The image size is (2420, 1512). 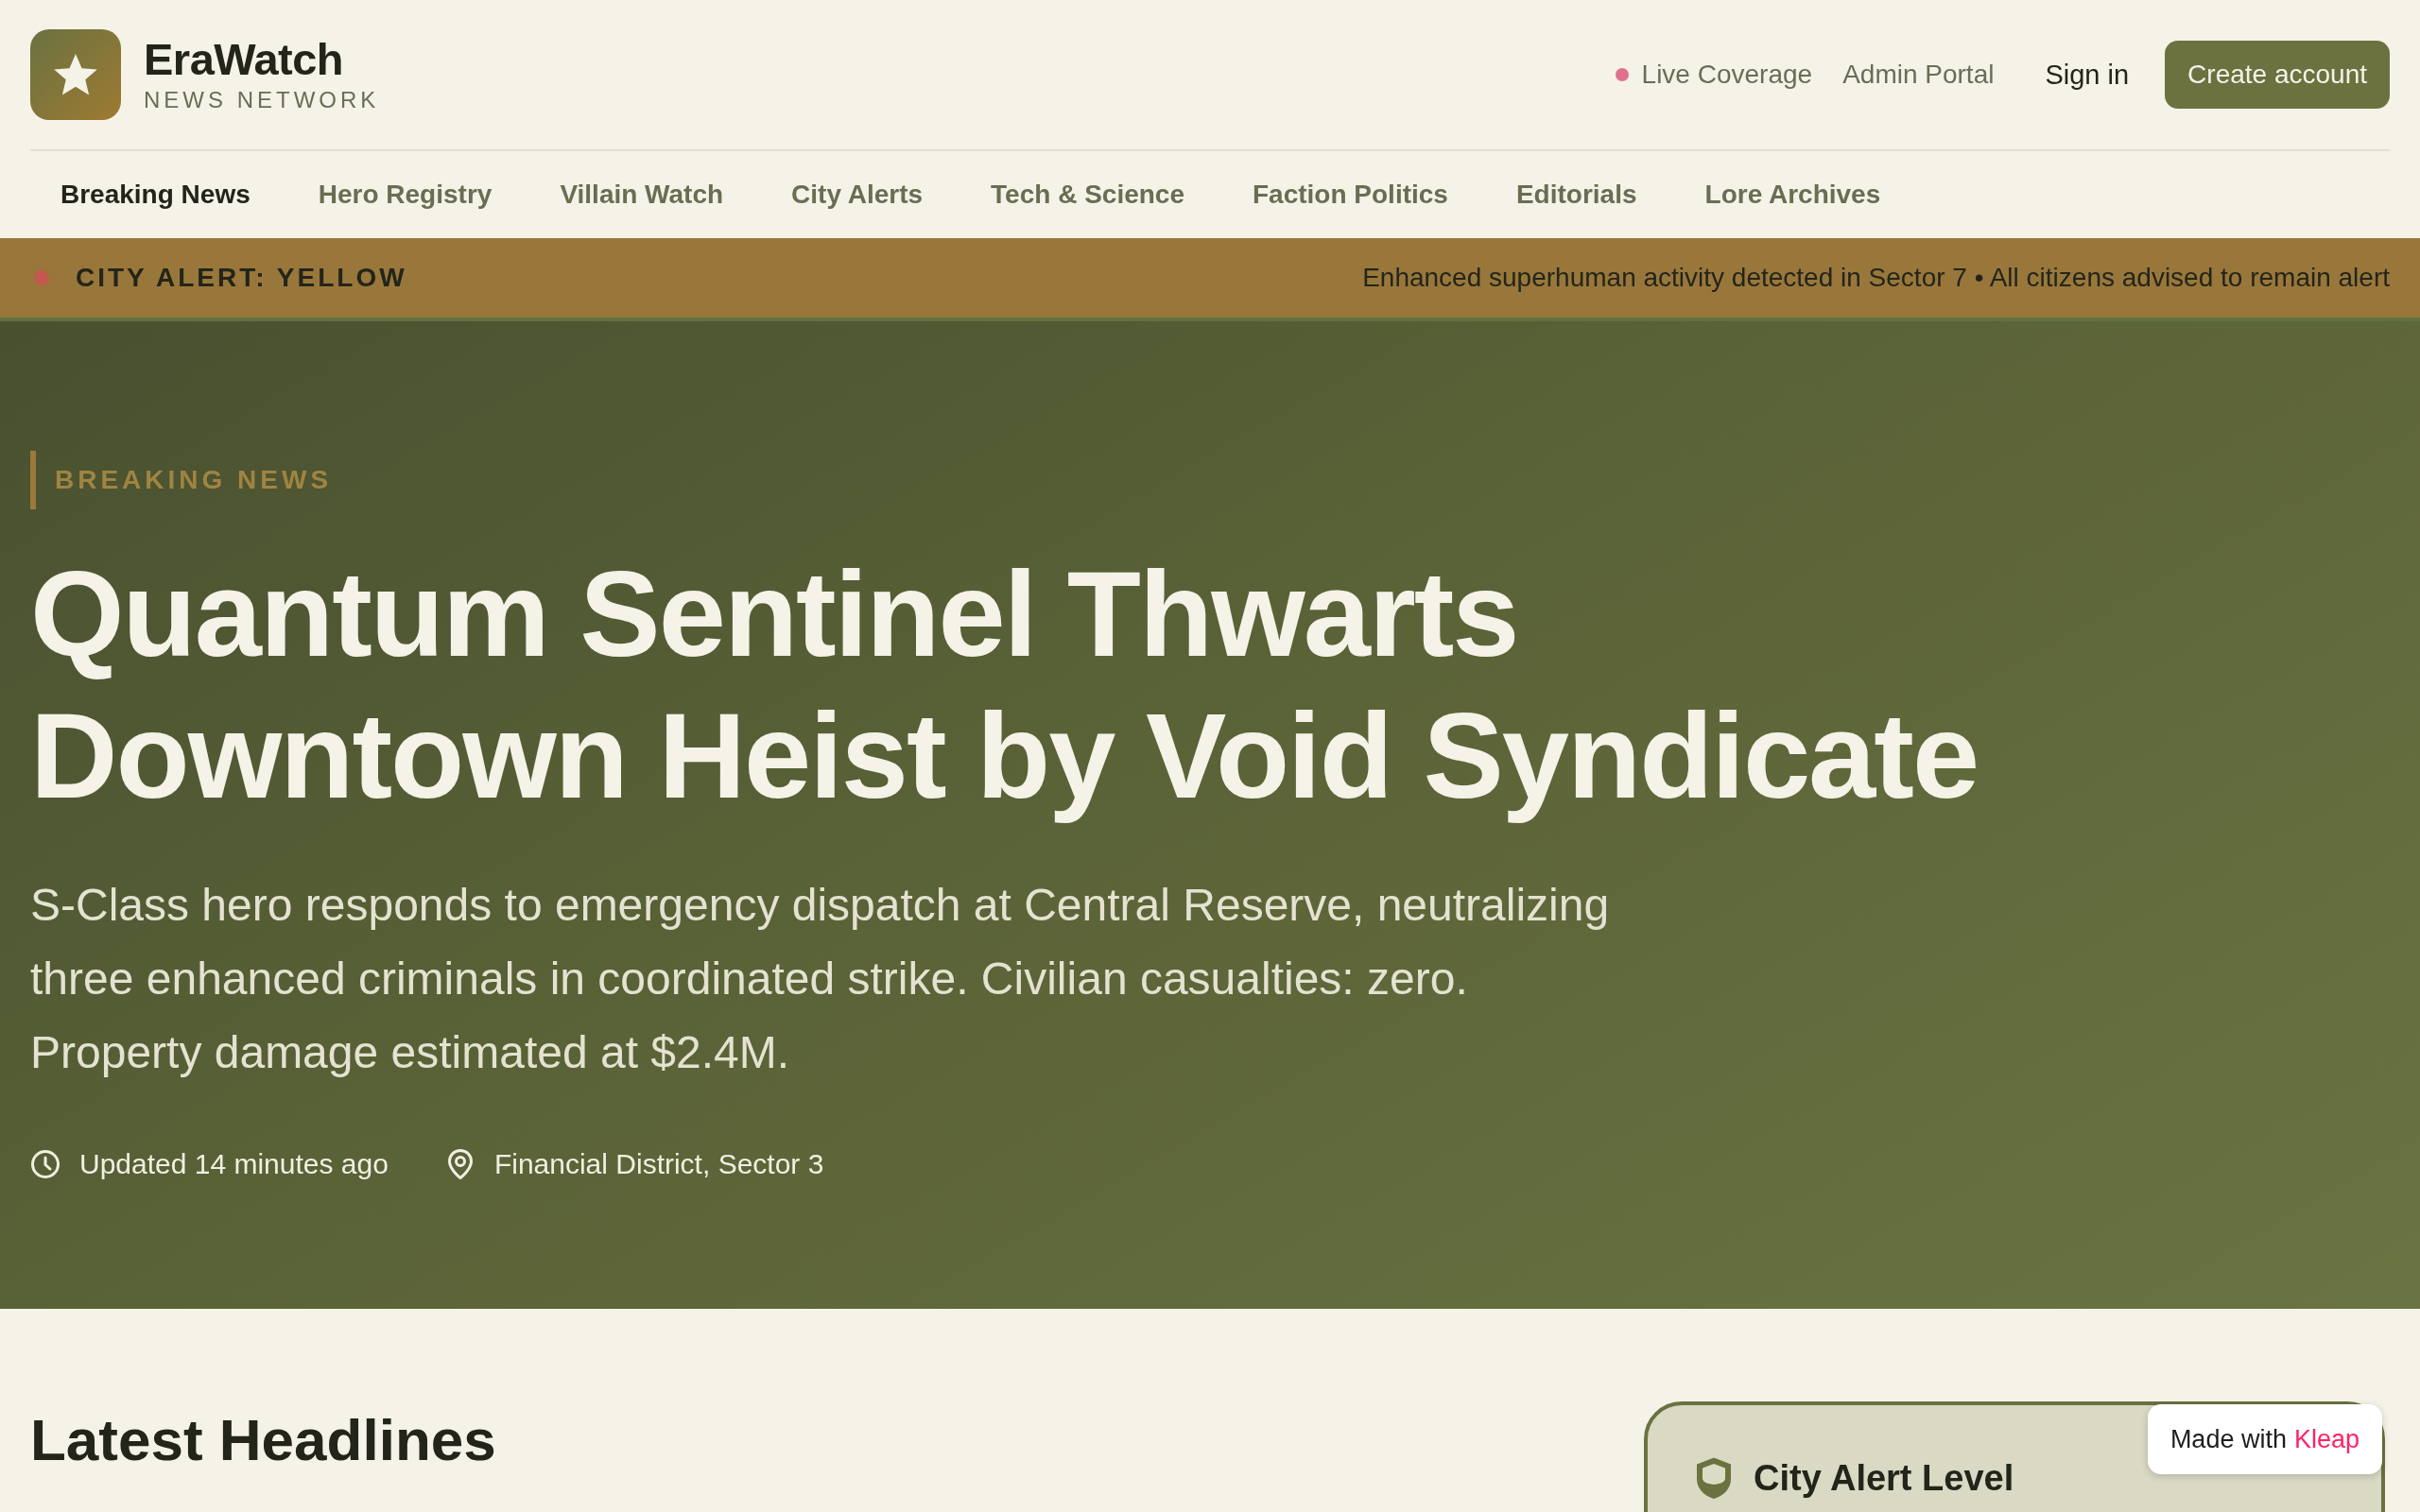 What do you see at coordinates (820, 979) in the screenshot?
I see `article-summary: S-Class hero responds to emergency dispatch at Central Reserve, neutralizing three enhanced criminals in coordinated strike. Civilian casualties: zero. Property damage estimated at $2.4M.` at bounding box center [820, 979].